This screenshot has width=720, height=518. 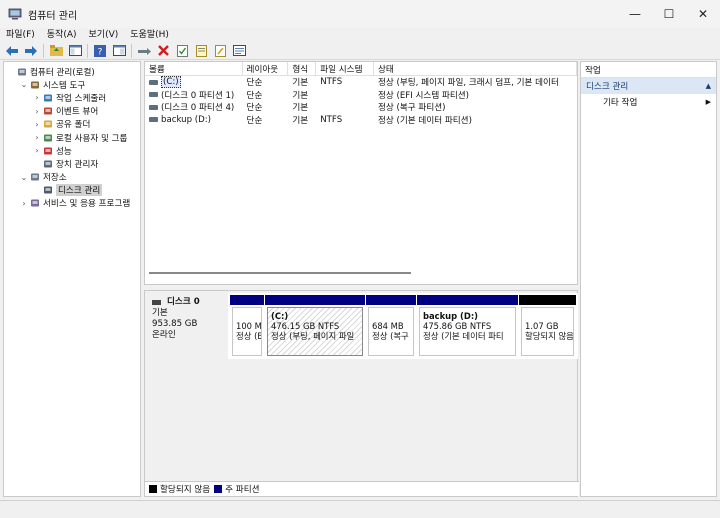 What do you see at coordinates (72, 190) in the screenshot?
I see `tree-item: 디스크 관리` at bounding box center [72, 190].